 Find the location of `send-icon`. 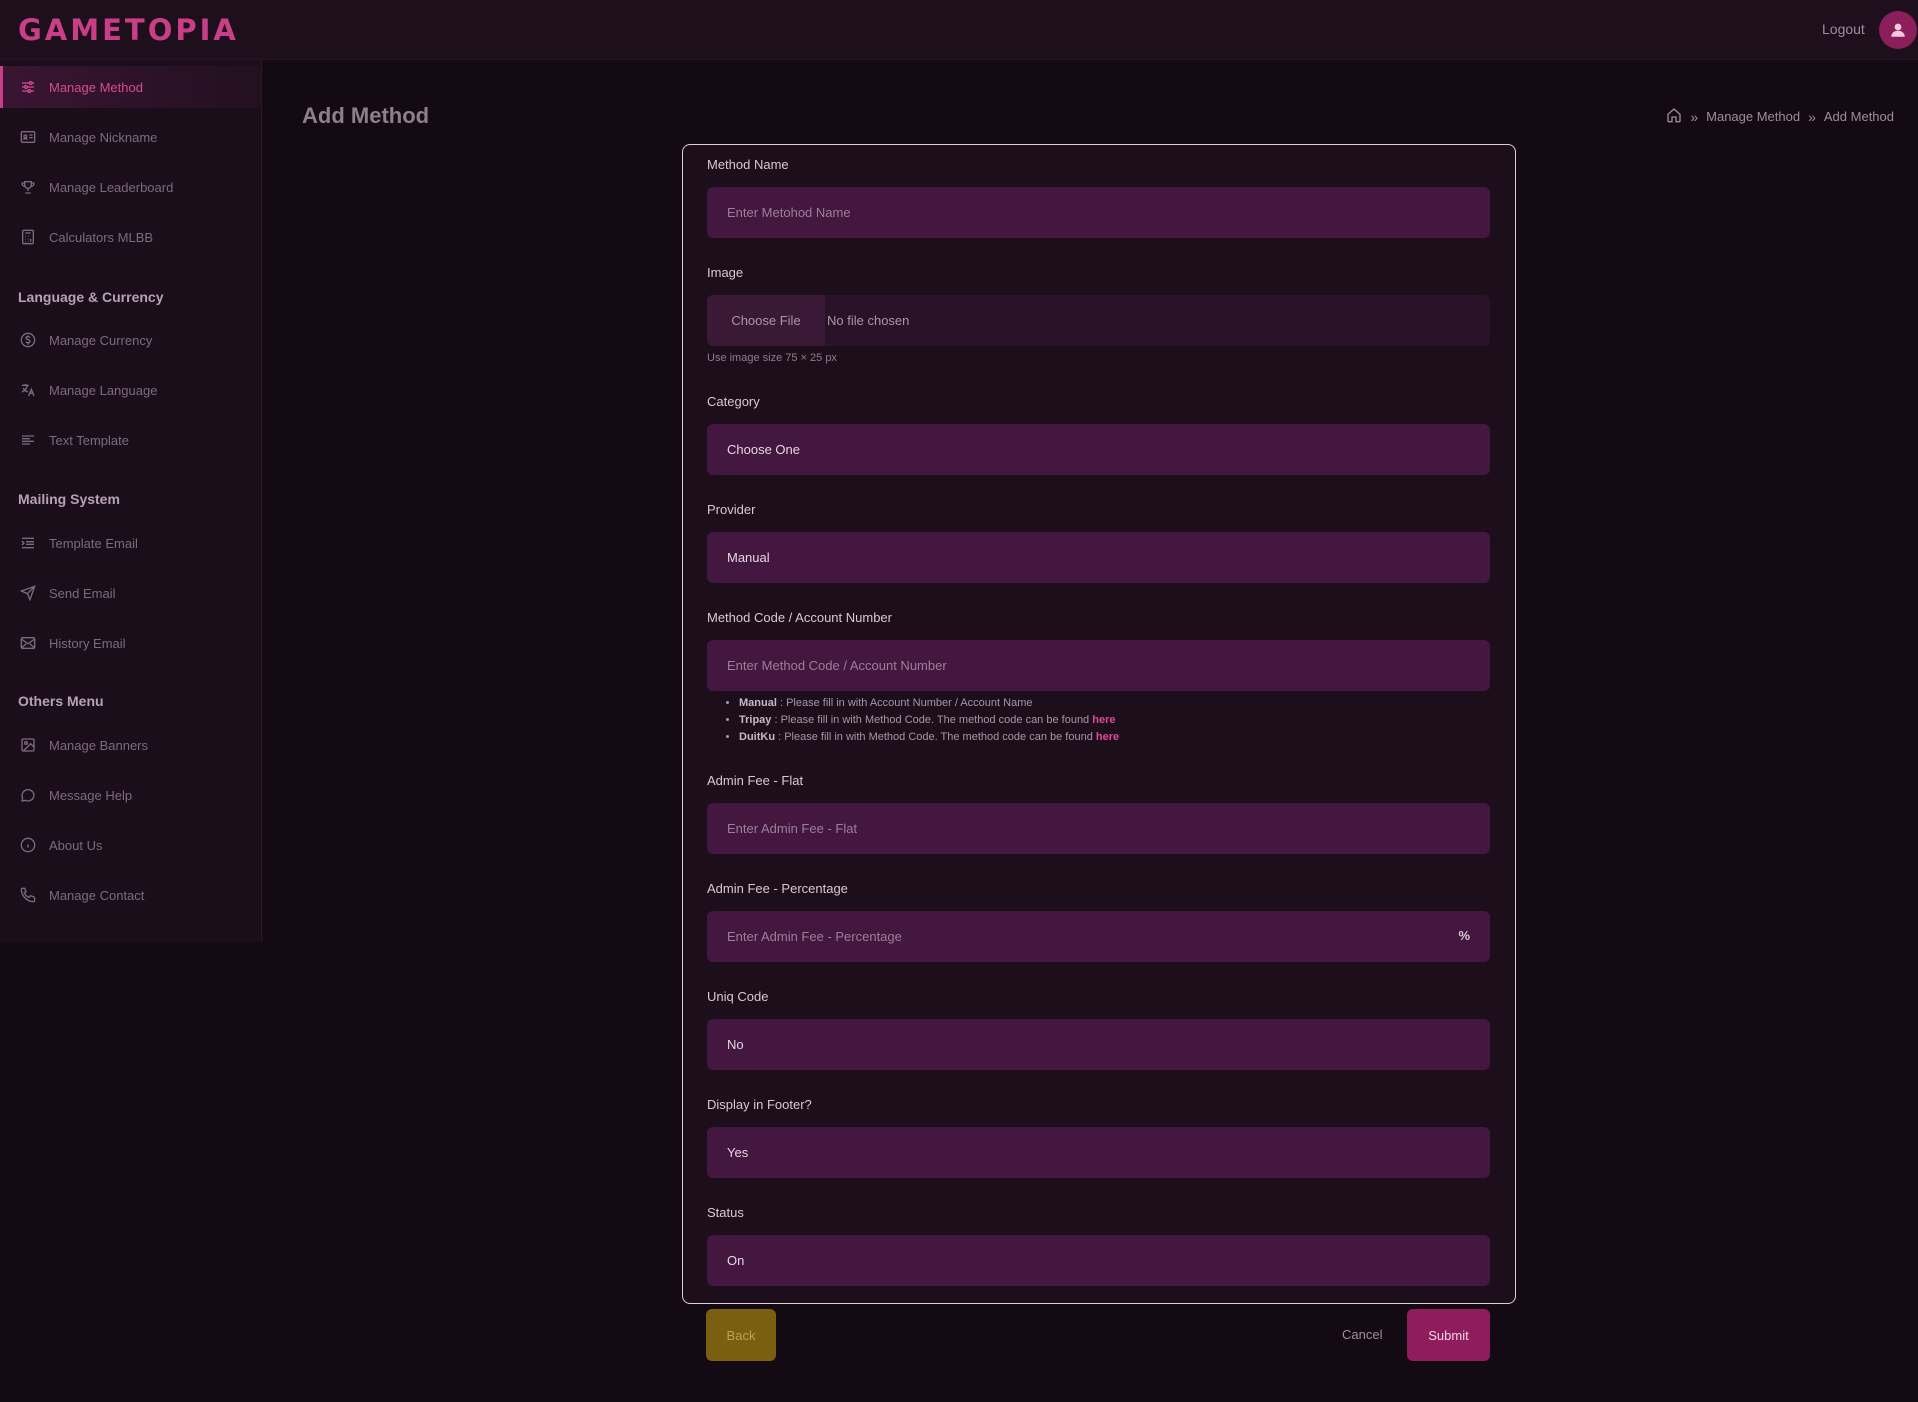

send-icon is located at coordinates (28, 593).